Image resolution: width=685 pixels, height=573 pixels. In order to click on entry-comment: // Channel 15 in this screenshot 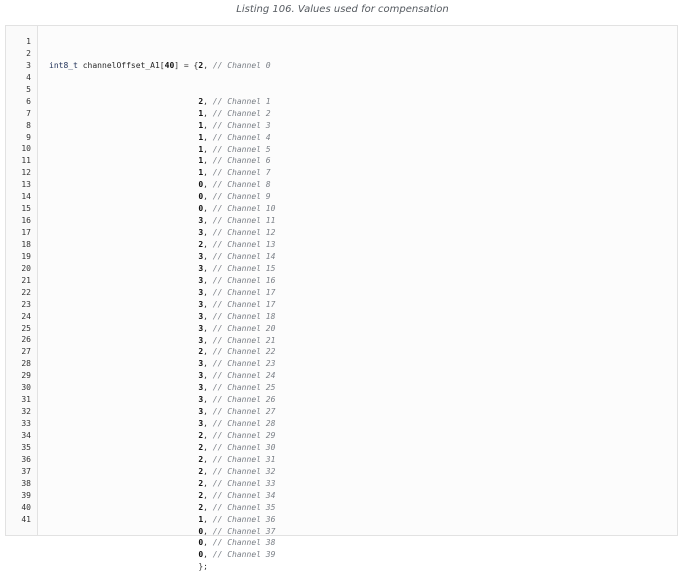, I will do `click(244, 268)`.